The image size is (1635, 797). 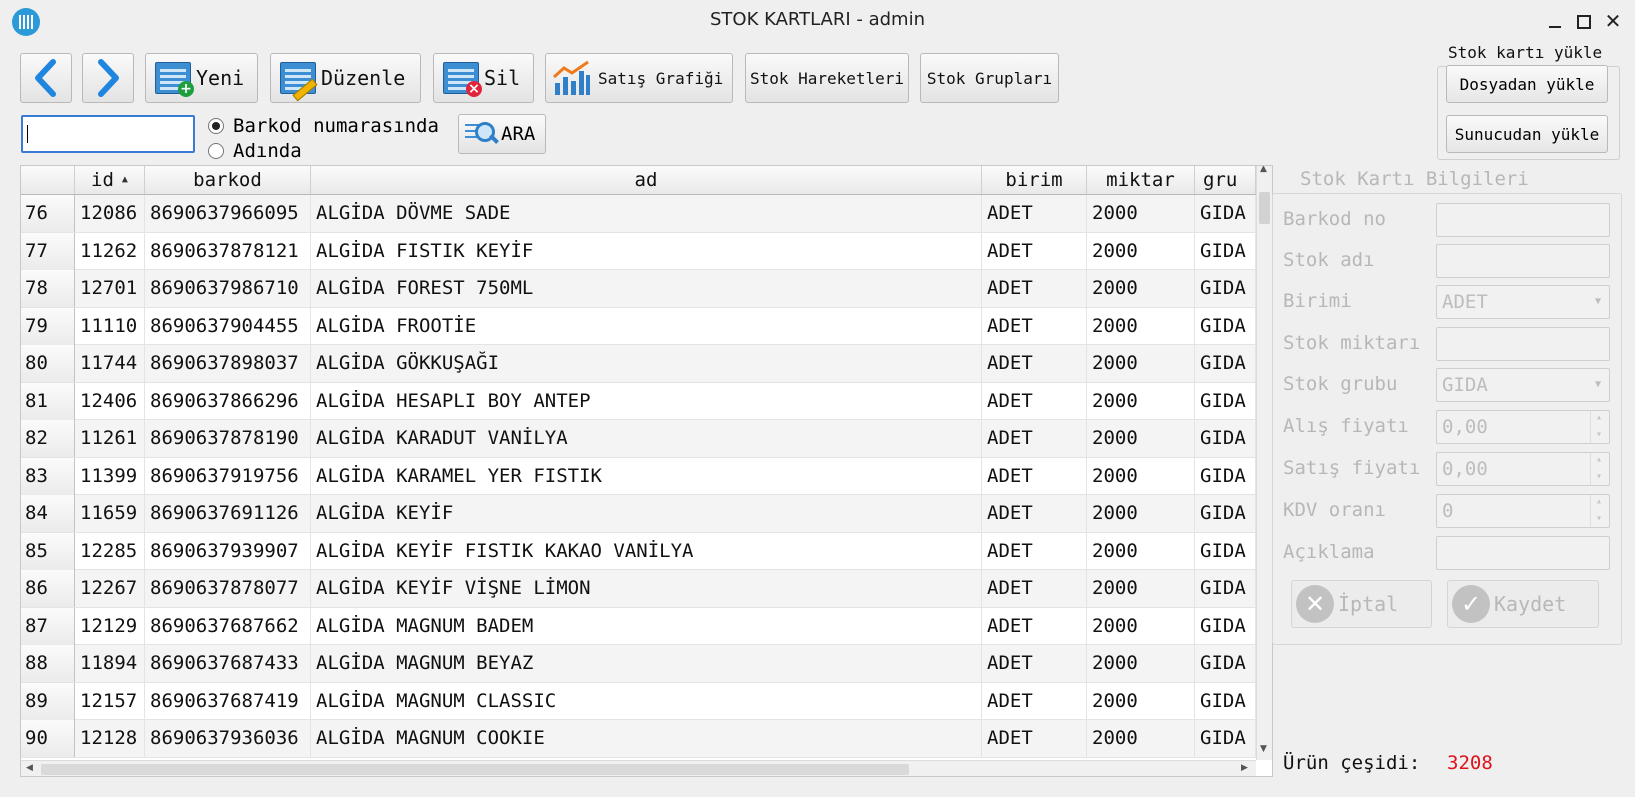 What do you see at coordinates (48, 438) in the screenshot?
I see `row-number-cell: 82` at bounding box center [48, 438].